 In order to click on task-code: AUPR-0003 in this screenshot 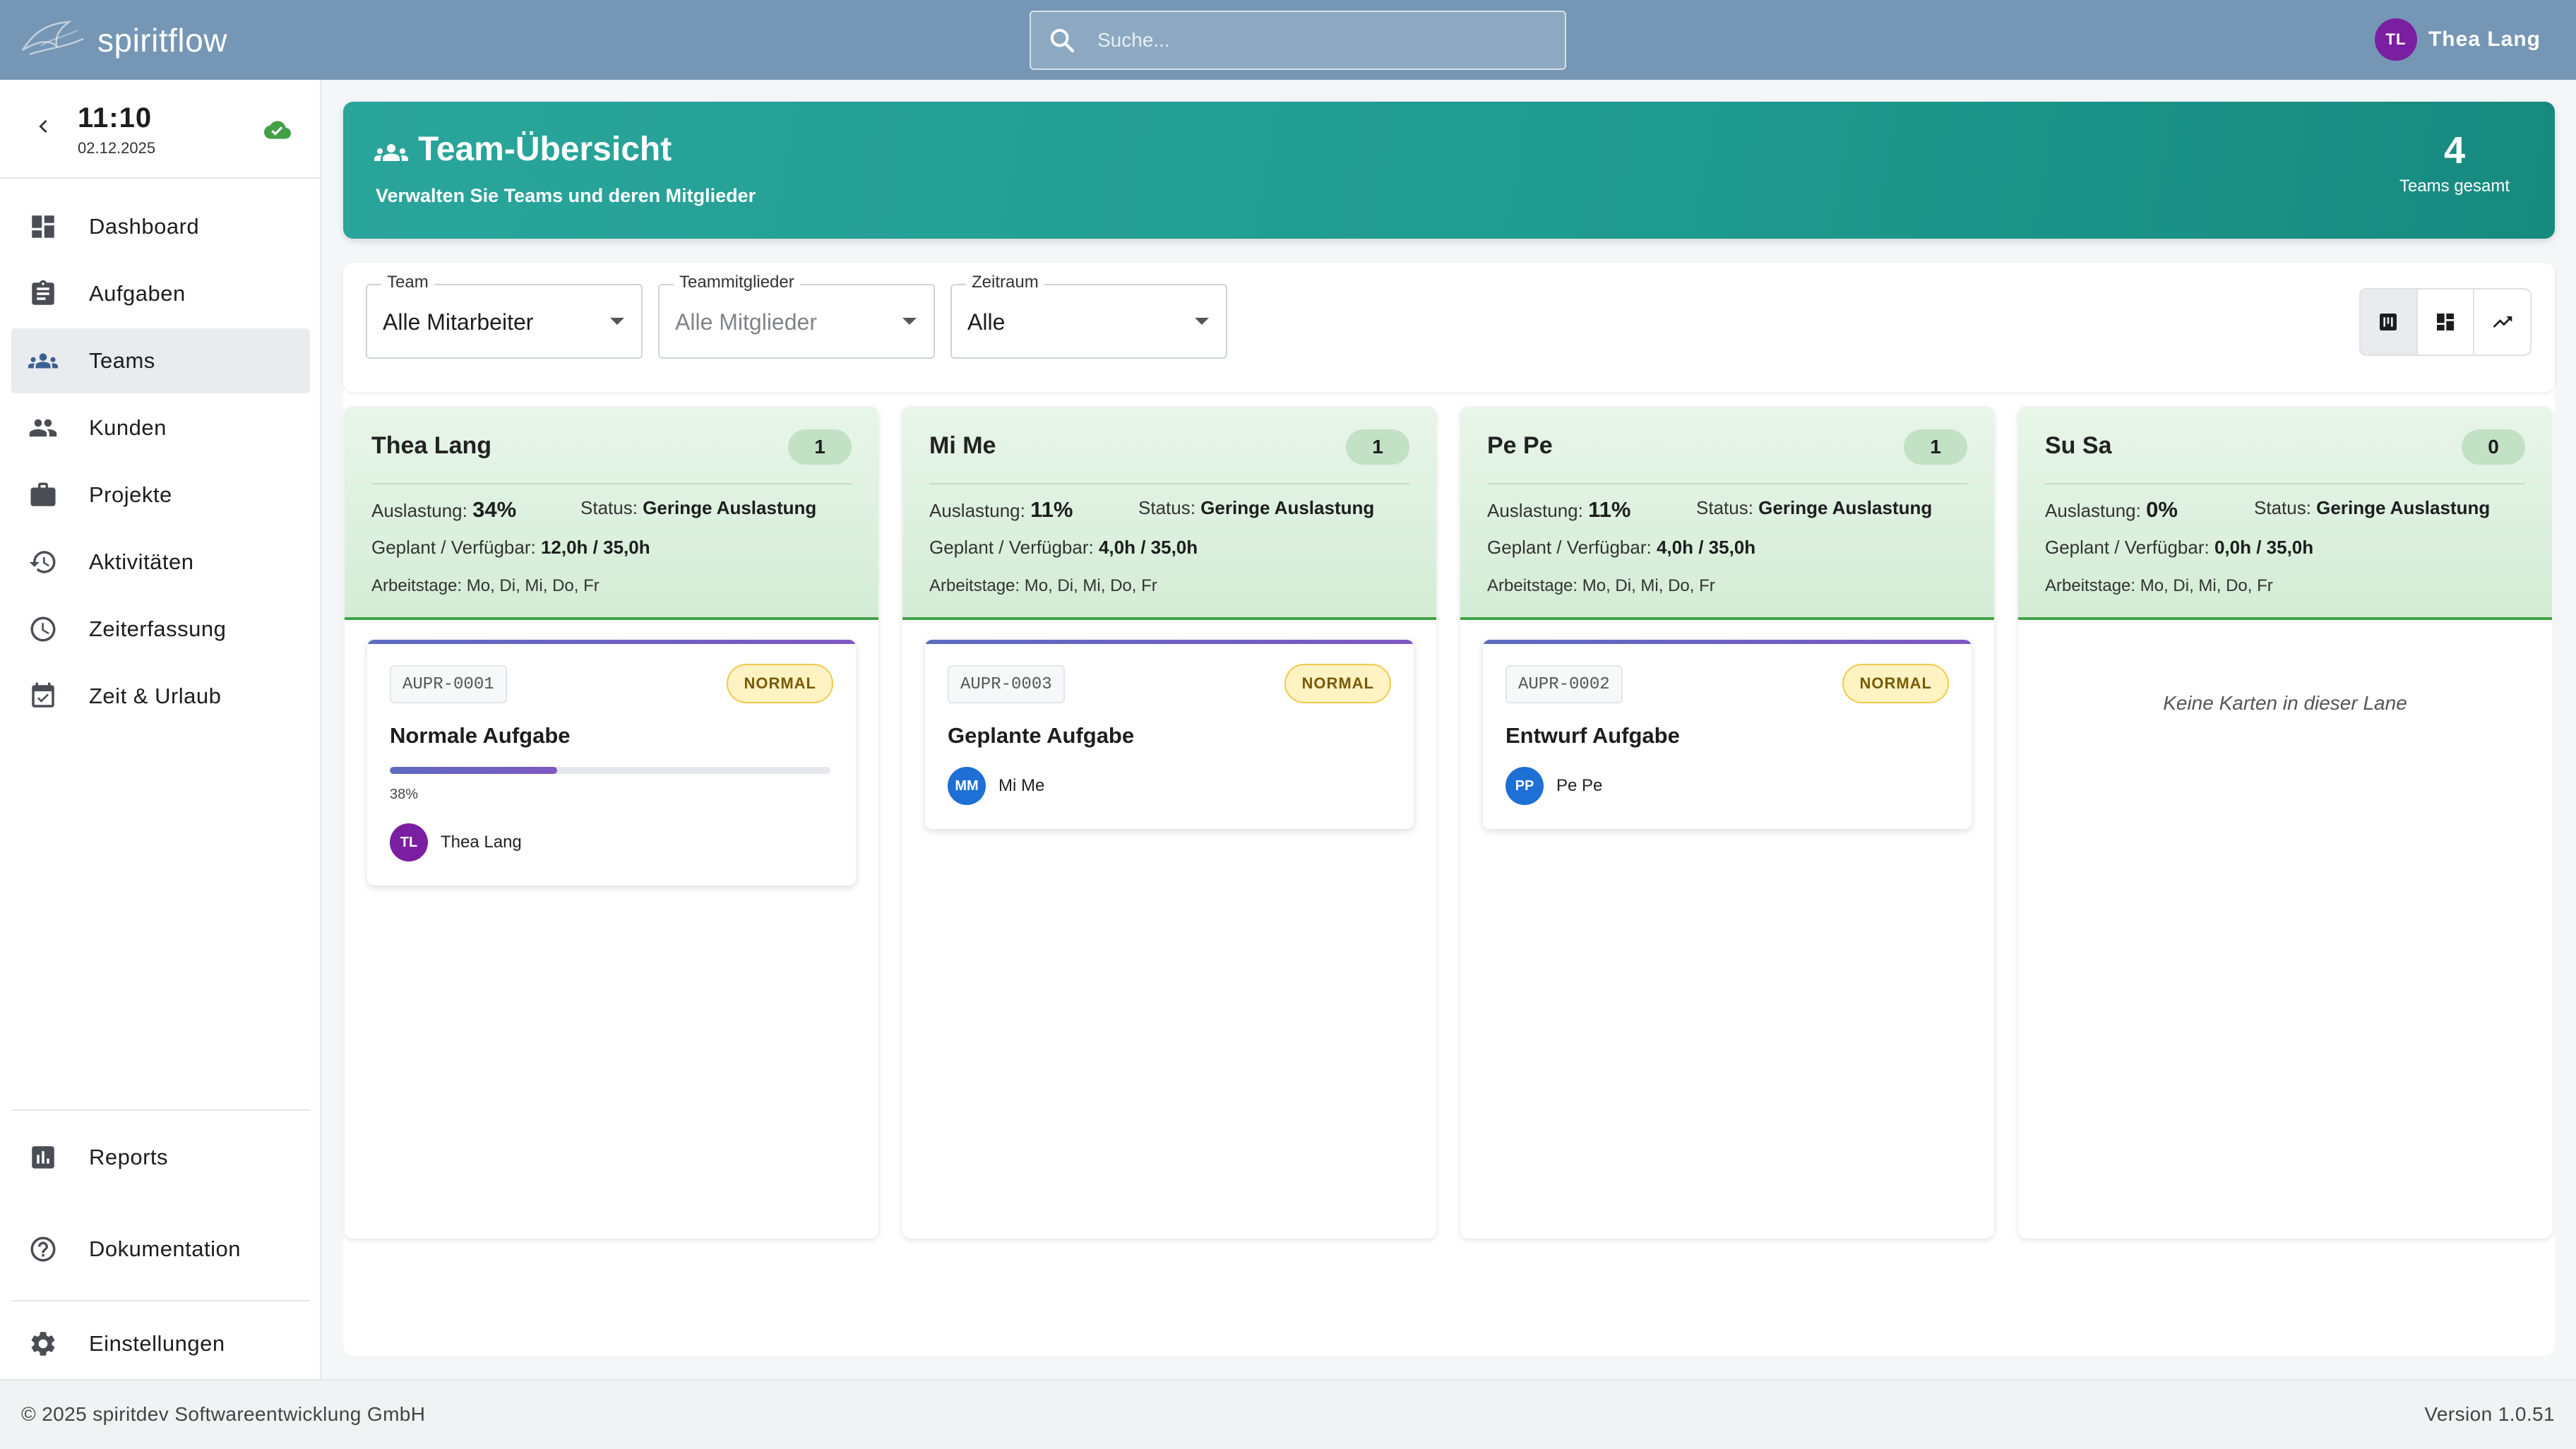, I will do `click(1006, 684)`.